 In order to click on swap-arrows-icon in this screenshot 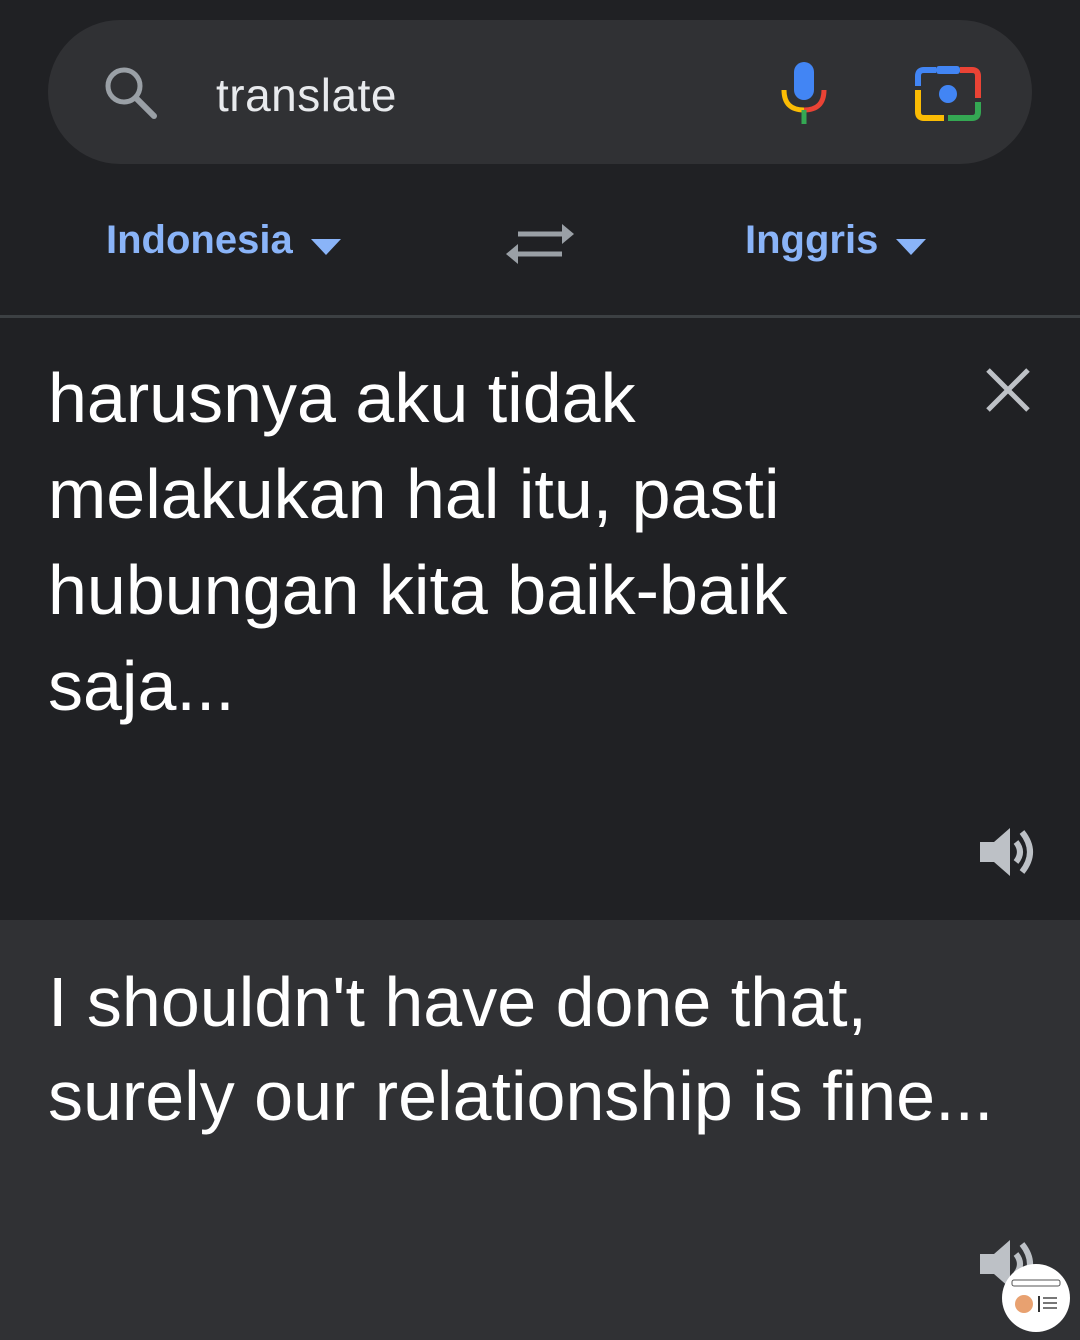, I will do `click(540, 244)`.